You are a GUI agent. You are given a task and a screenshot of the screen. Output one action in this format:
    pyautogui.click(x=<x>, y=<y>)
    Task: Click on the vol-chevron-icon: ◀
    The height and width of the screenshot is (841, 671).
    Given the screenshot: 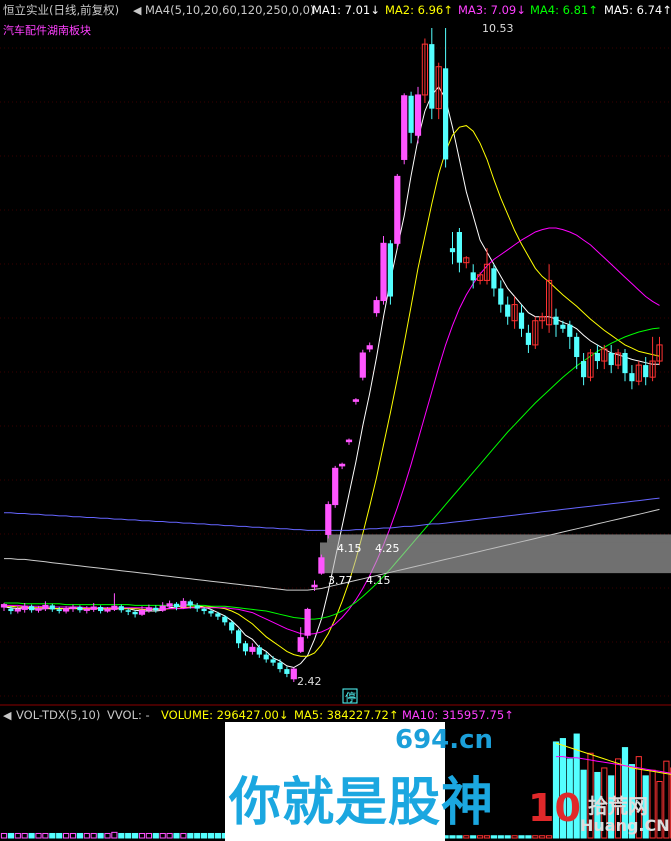 What is the action you would take?
    pyautogui.click(x=7, y=715)
    